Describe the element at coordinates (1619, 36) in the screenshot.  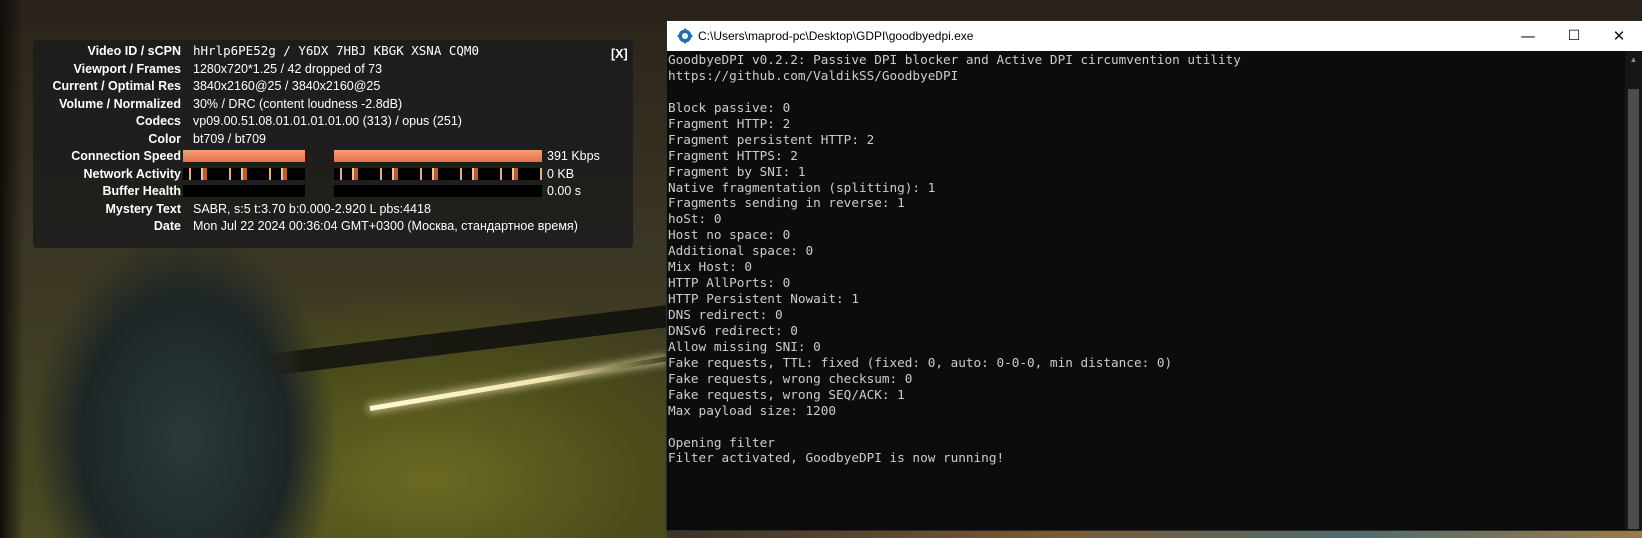
I see `close-button: ✕` at that location.